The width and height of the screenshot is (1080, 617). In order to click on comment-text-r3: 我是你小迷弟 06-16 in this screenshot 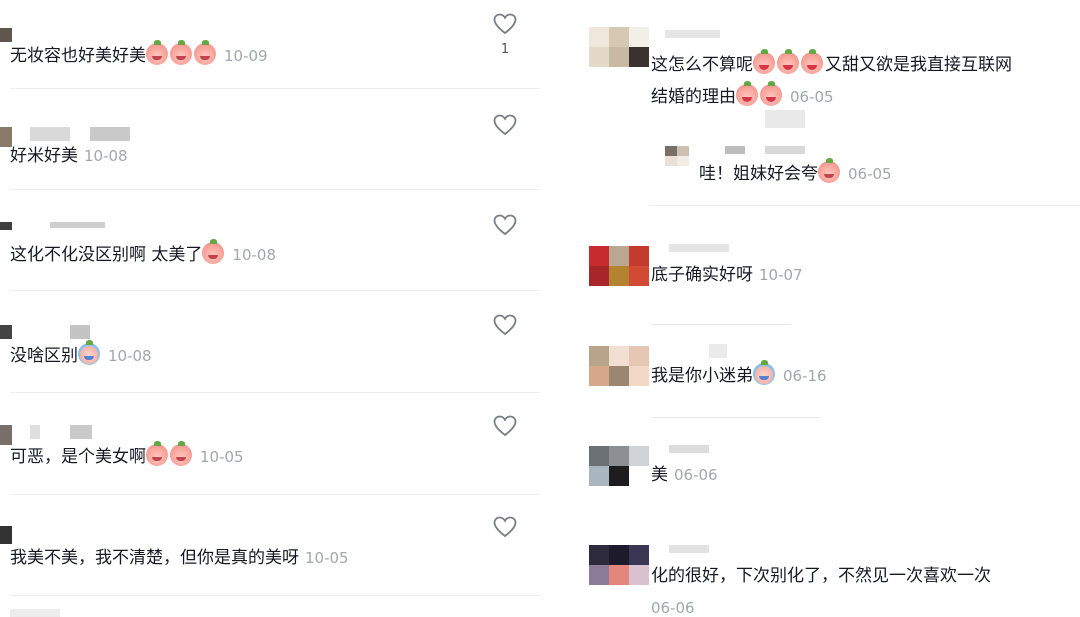, I will do `click(739, 374)`.